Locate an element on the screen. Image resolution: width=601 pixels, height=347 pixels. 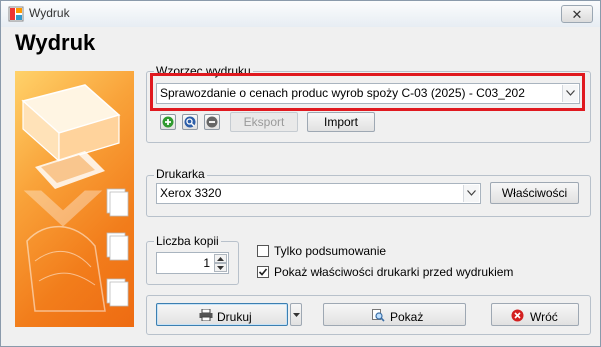
remove-icon is located at coordinates (212, 122).